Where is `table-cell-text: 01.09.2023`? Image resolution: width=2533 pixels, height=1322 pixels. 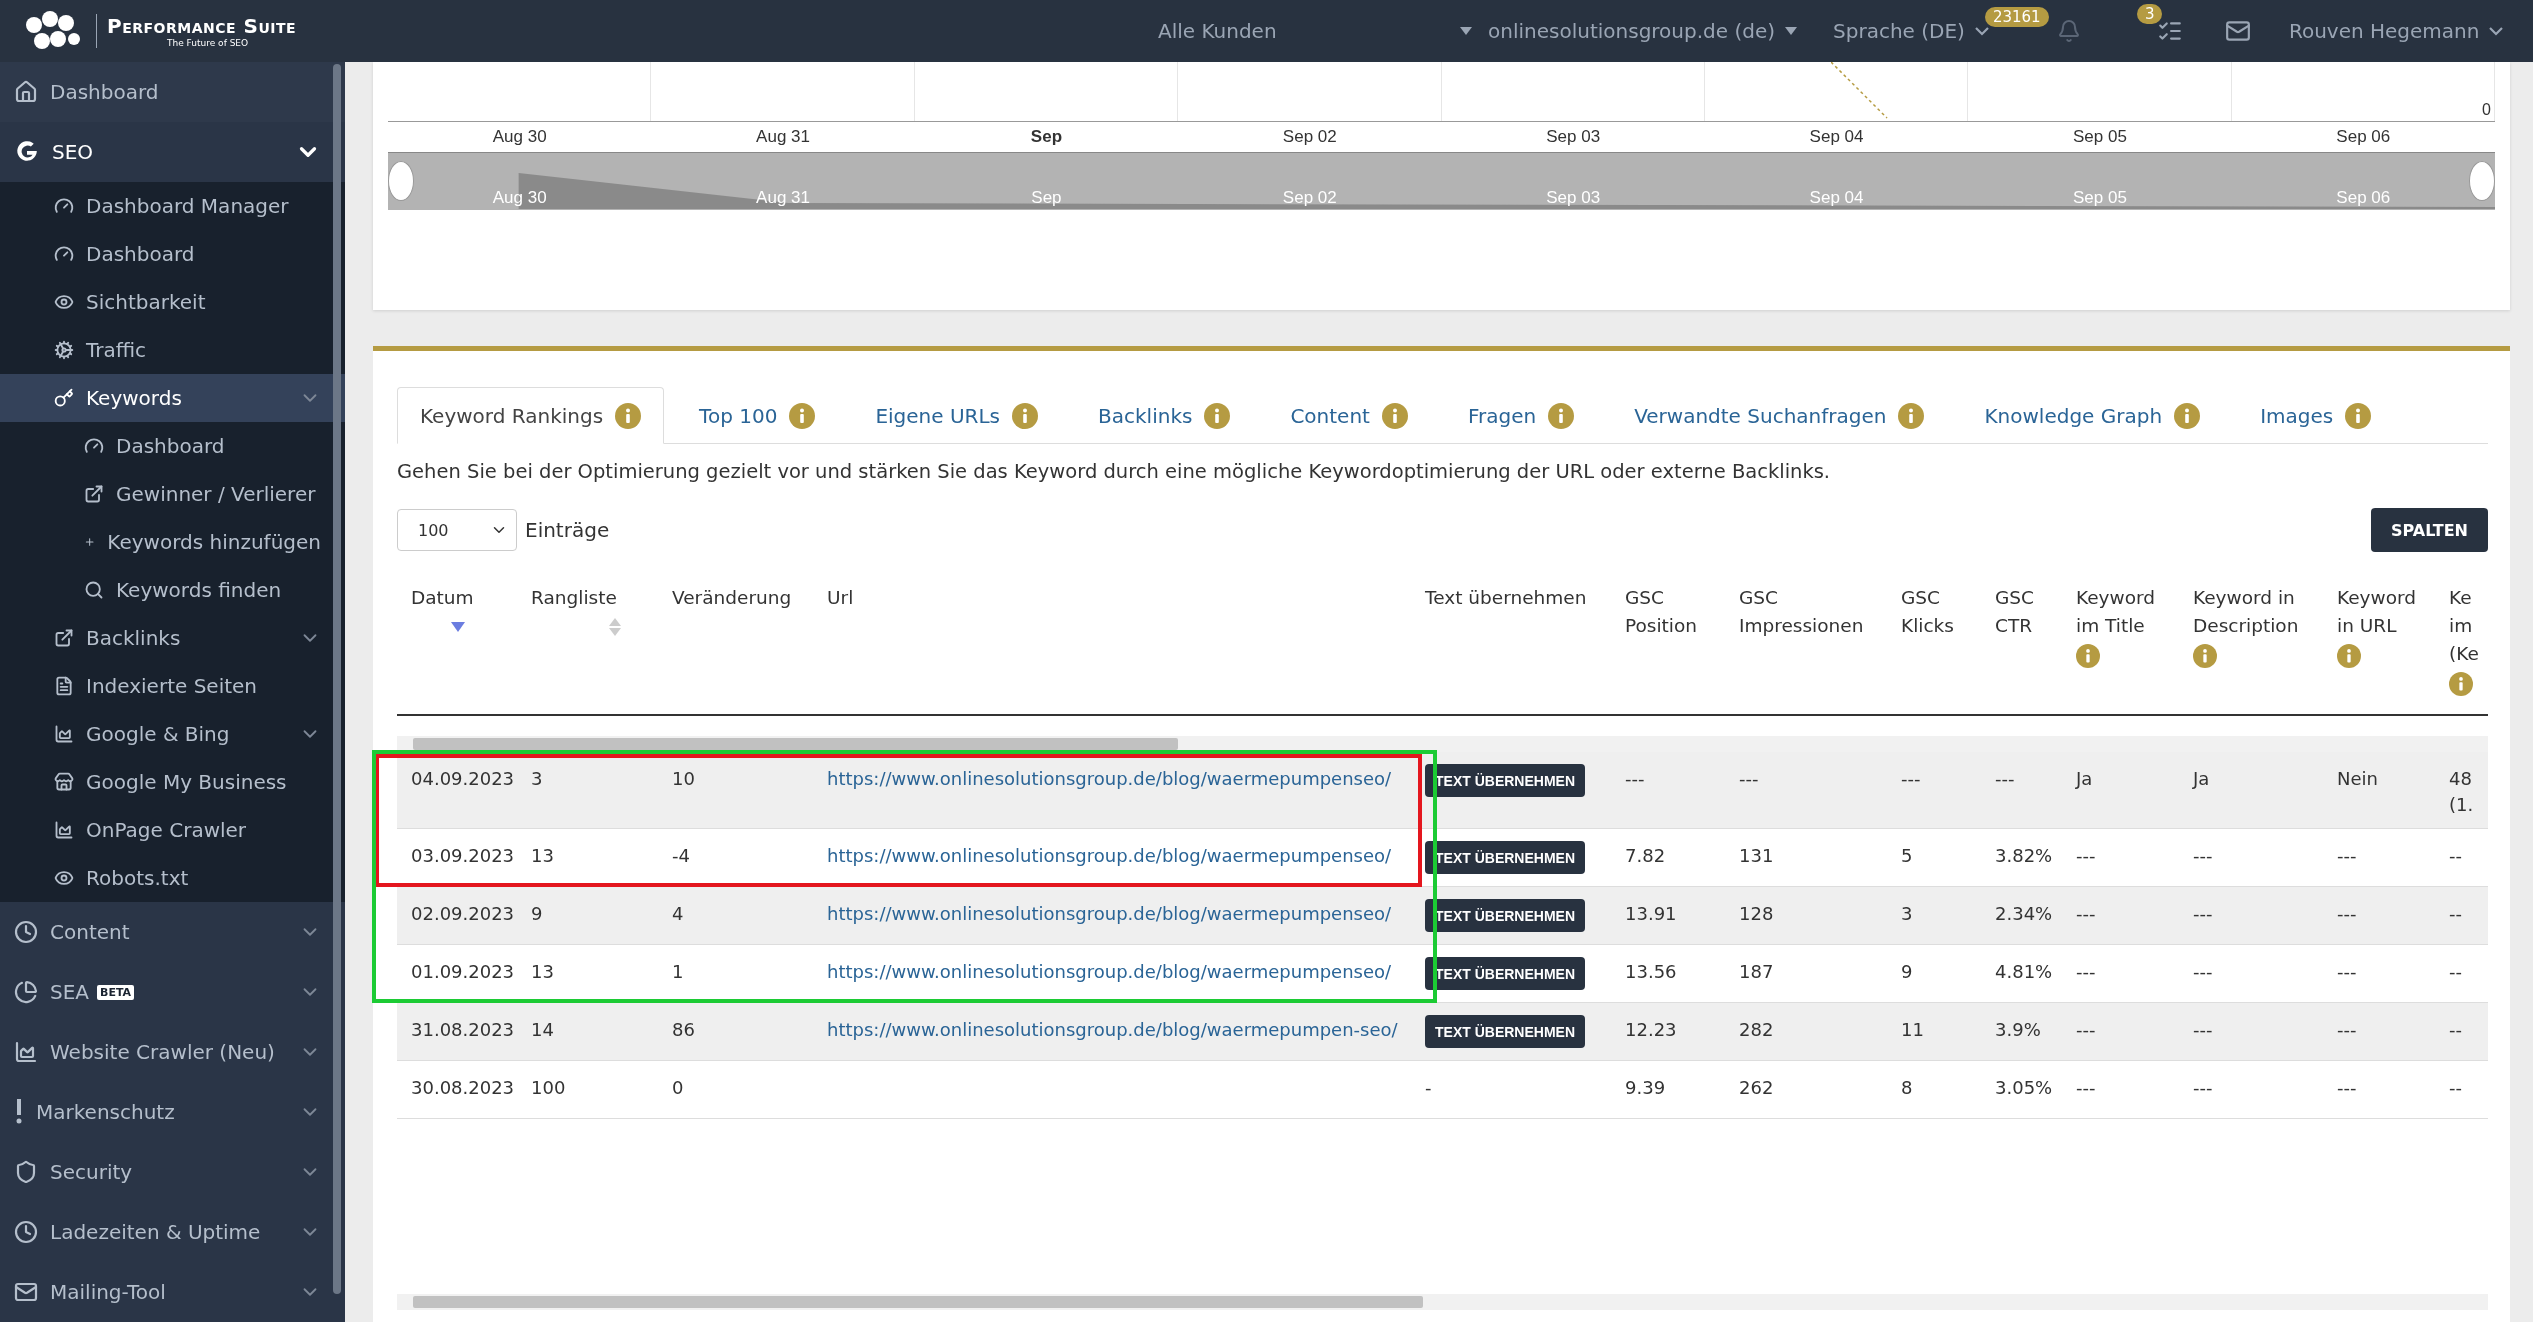 table-cell-text: 01.09.2023 is located at coordinates (463, 972).